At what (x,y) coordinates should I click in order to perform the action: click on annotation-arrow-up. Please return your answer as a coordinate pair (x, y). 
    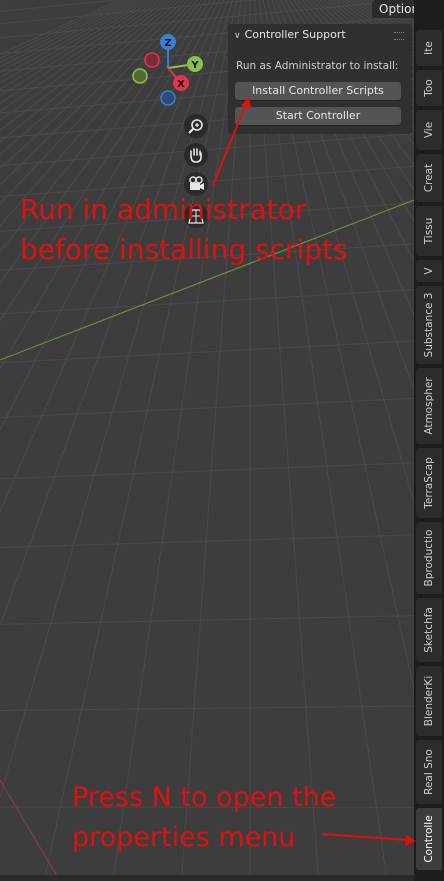
    Looking at the image, I should click on (229, 144).